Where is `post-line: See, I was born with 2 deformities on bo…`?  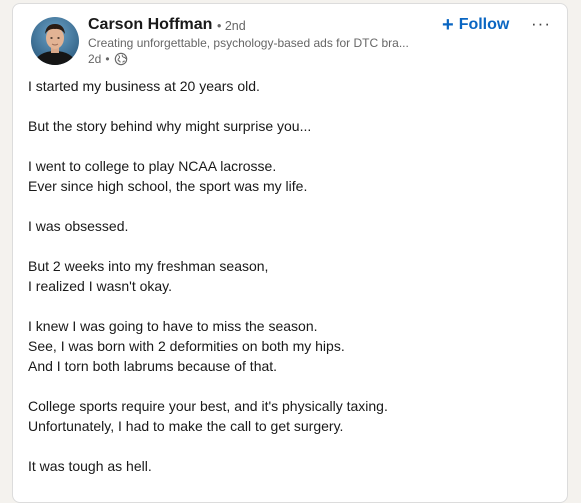
post-line: See, I was born with 2 deformities on bo… is located at coordinates (186, 346).